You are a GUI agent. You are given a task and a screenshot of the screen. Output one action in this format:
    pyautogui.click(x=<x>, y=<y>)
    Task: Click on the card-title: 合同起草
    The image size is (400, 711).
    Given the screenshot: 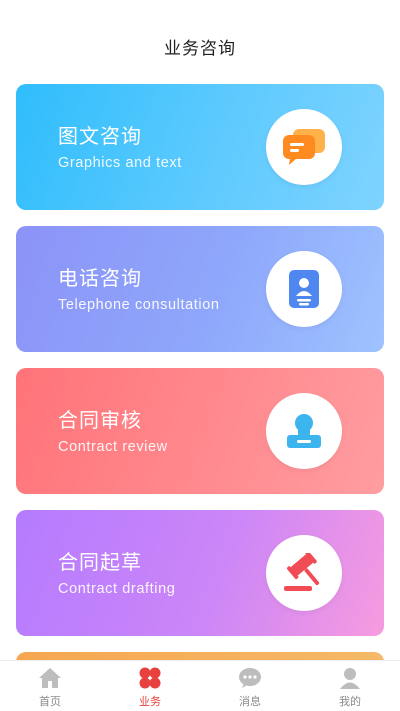 What is the action you would take?
    pyautogui.click(x=100, y=562)
    